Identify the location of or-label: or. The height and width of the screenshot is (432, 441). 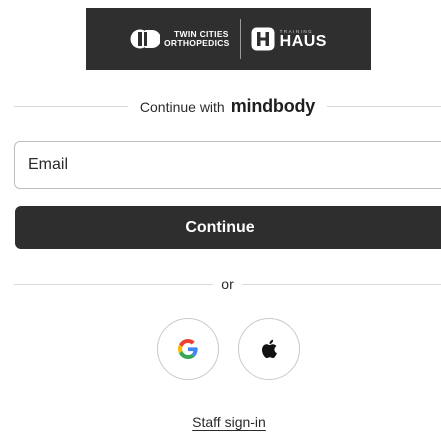
(227, 284).